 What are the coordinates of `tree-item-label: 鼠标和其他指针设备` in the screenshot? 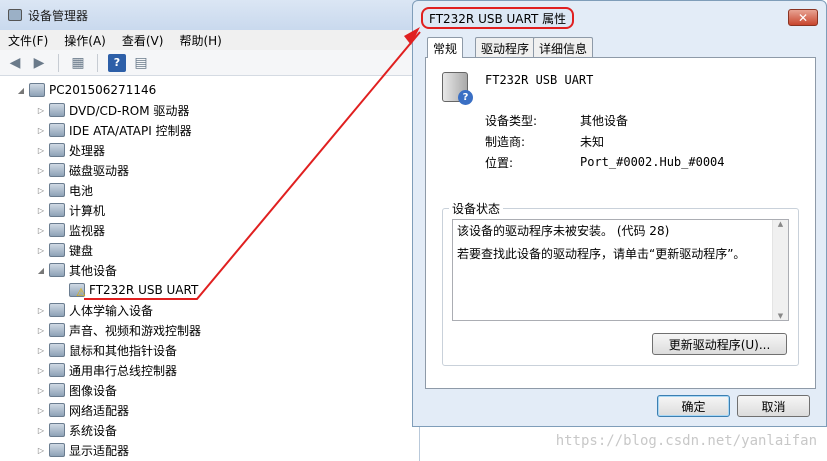 It's located at (123, 350).